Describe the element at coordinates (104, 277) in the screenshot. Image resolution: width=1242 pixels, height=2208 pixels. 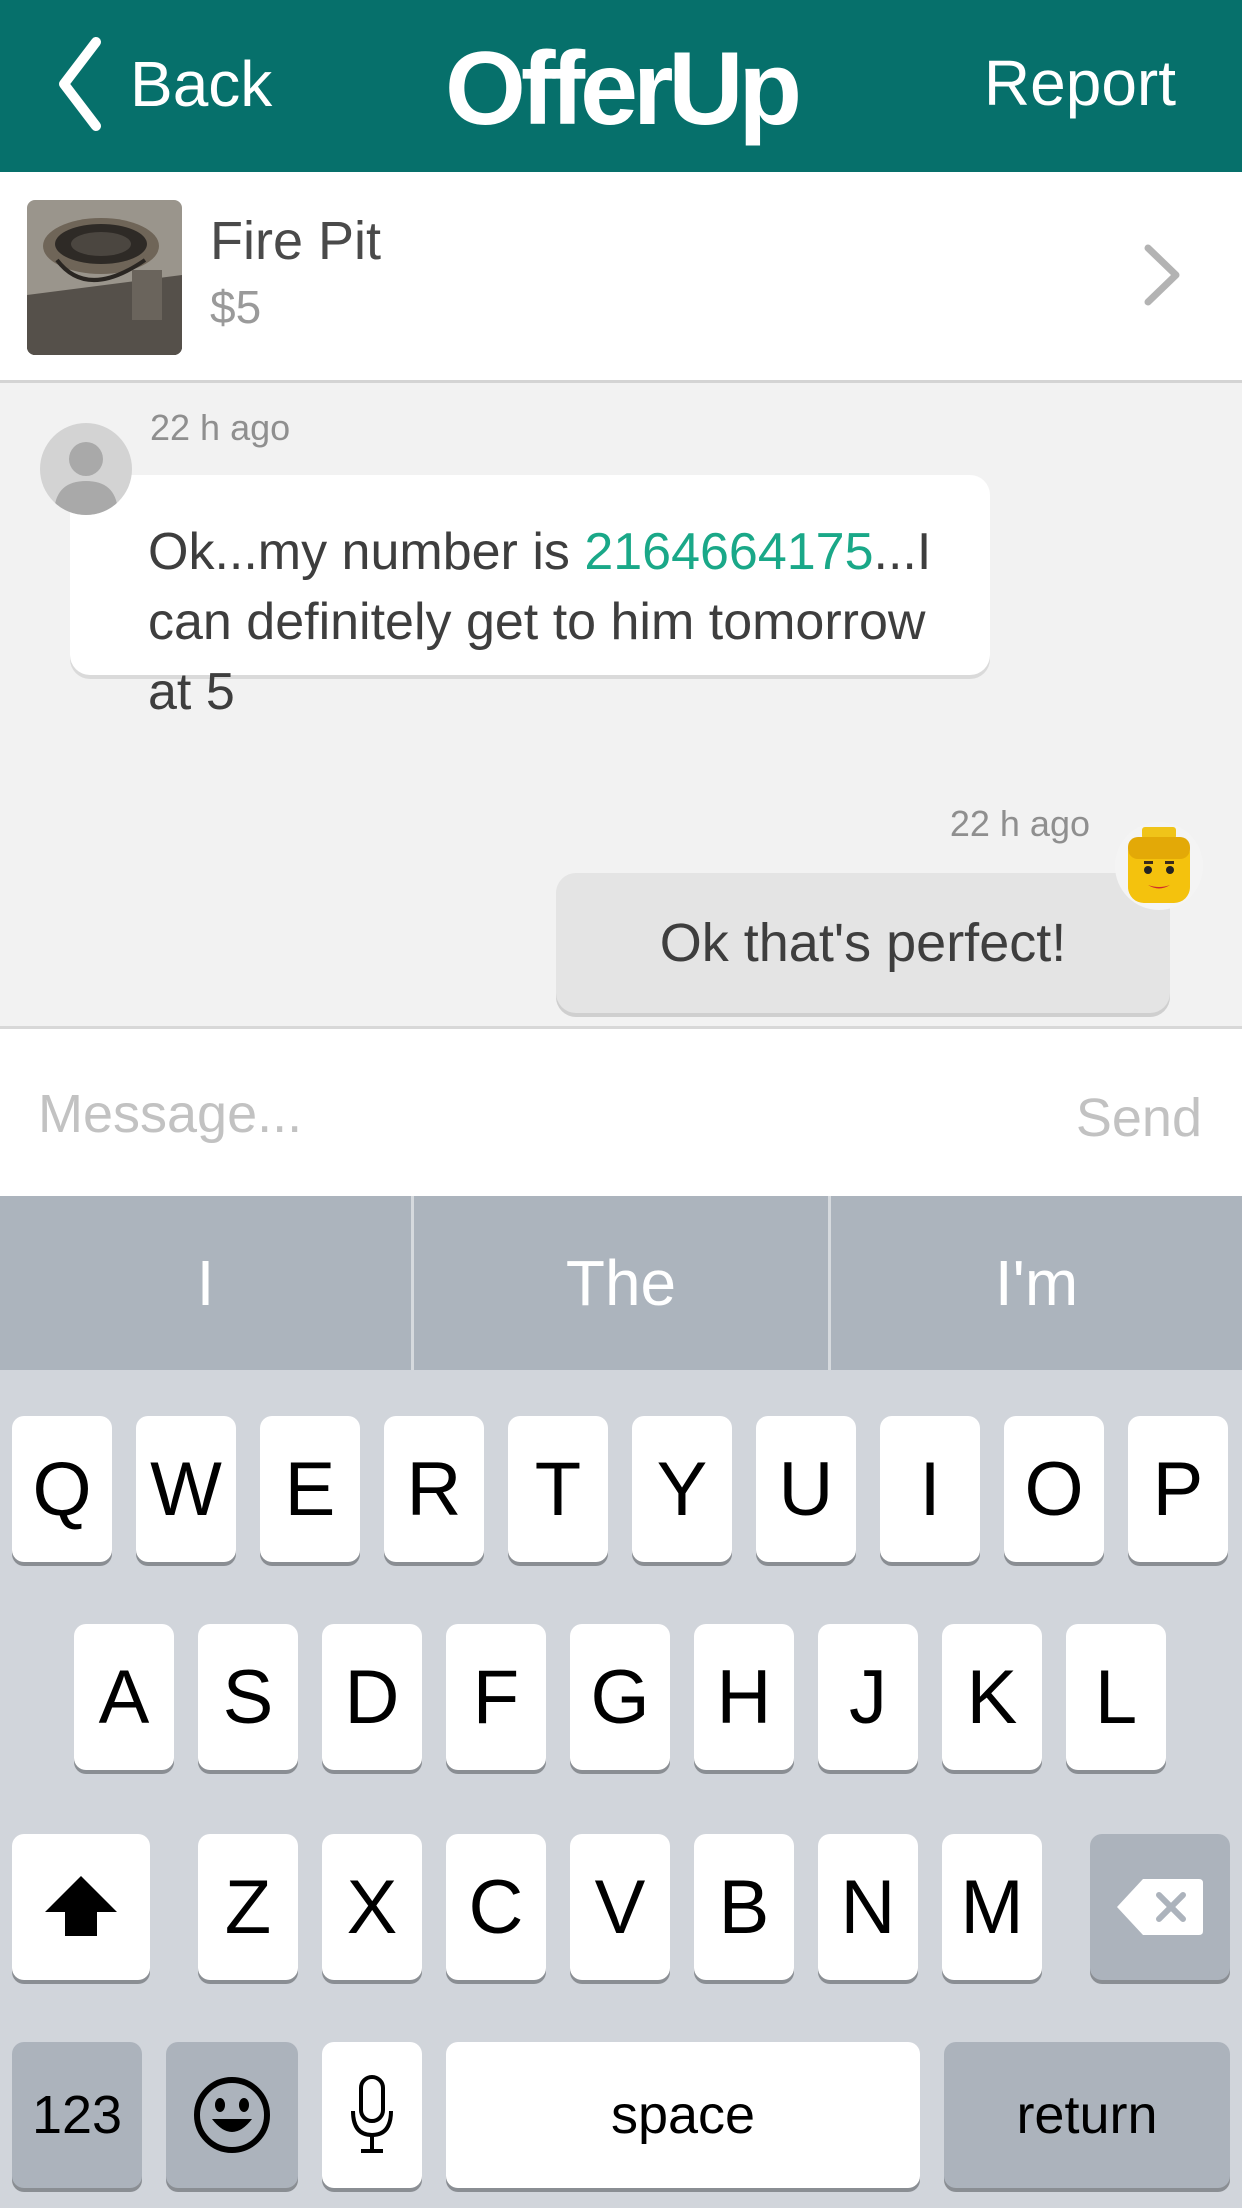
I see `item-thumbnail` at that location.